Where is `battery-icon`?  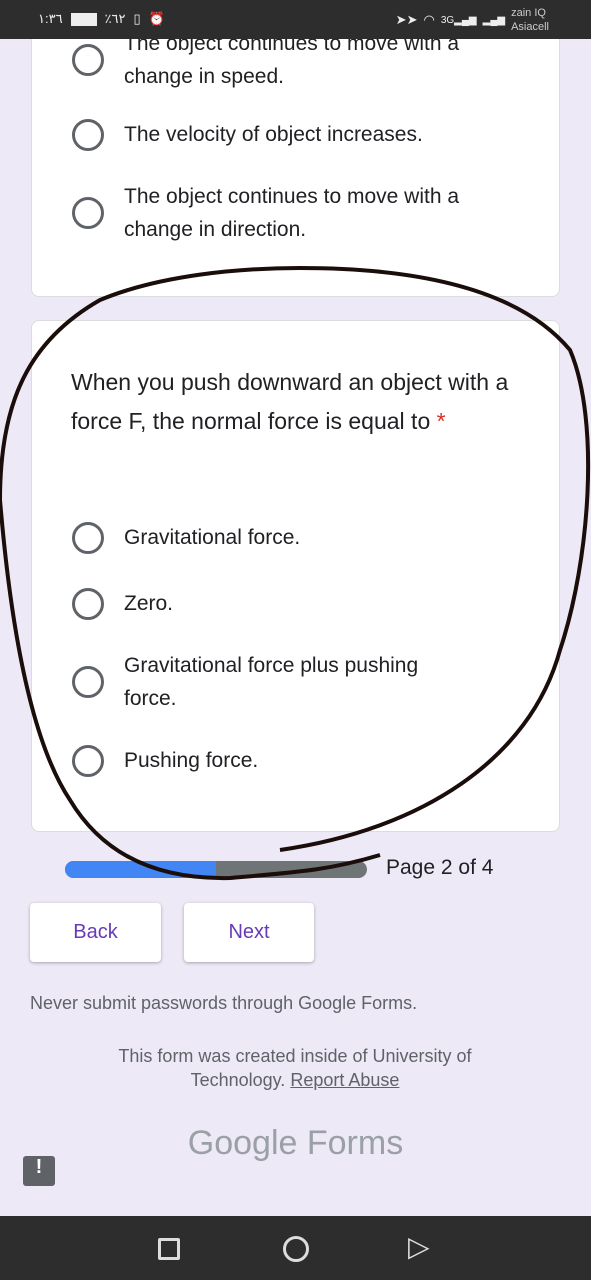 battery-icon is located at coordinates (83, 19).